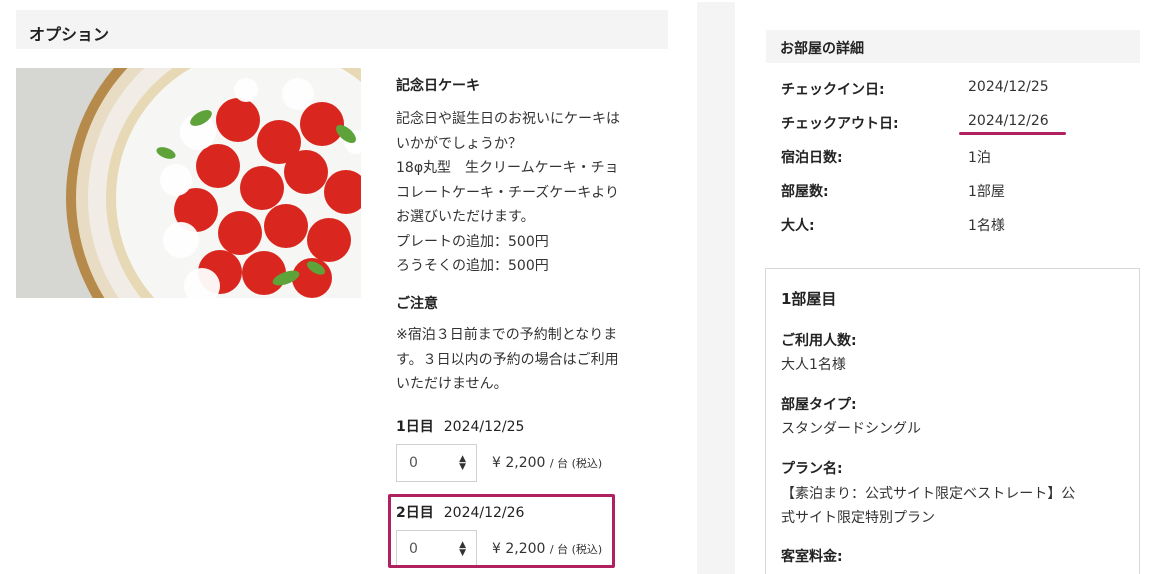 Image resolution: width=1152 pixels, height=574 pixels. I want to click on detail-value: 1部屋, so click(986, 192).